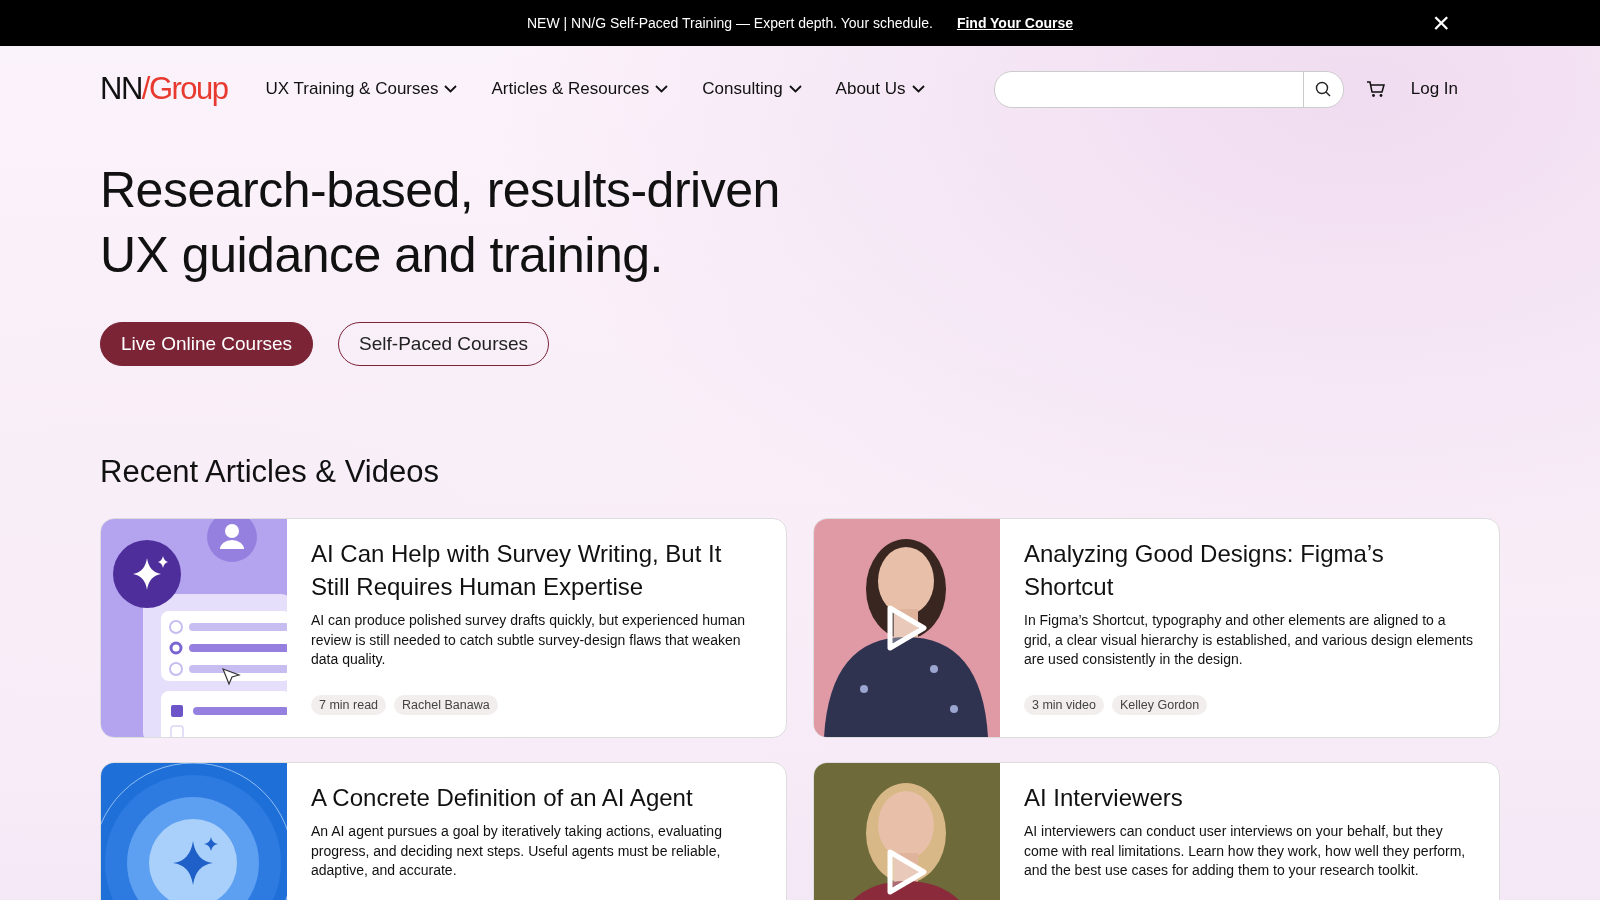 This screenshot has height=900, width=1600. What do you see at coordinates (1159, 705) in the screenshot?
I see `card-tag: Kelley Gordon` at bounding box center [1159, 705].